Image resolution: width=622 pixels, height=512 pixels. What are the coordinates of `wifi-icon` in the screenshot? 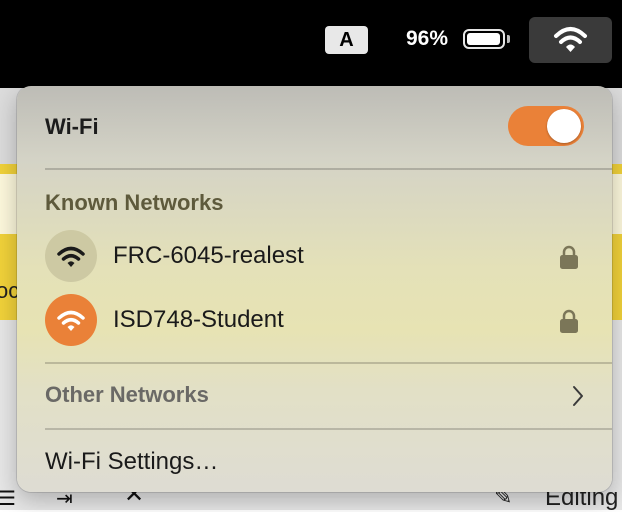 It's located at (570, 39).